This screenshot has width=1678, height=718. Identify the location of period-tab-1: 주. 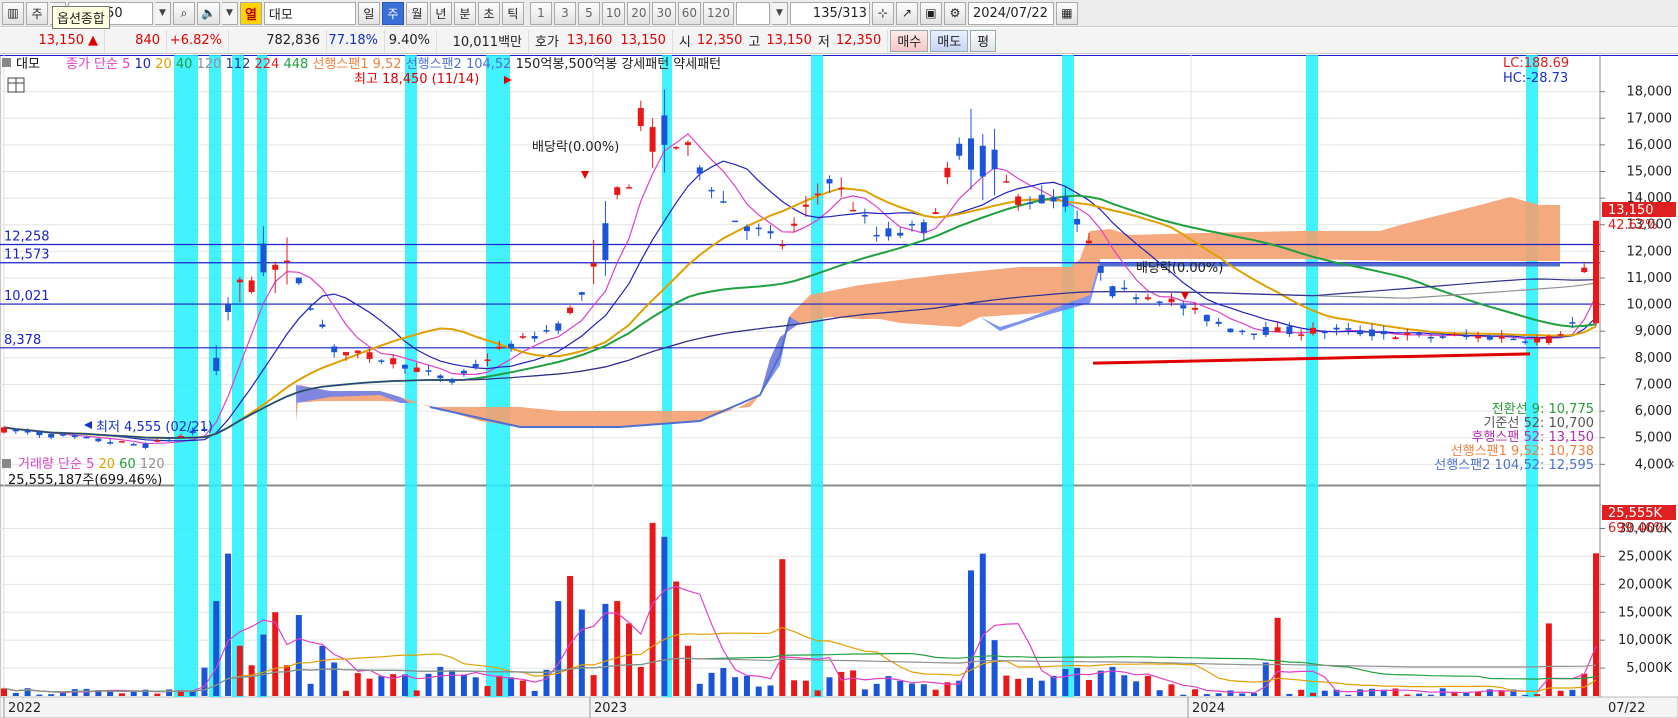
(392, 13).